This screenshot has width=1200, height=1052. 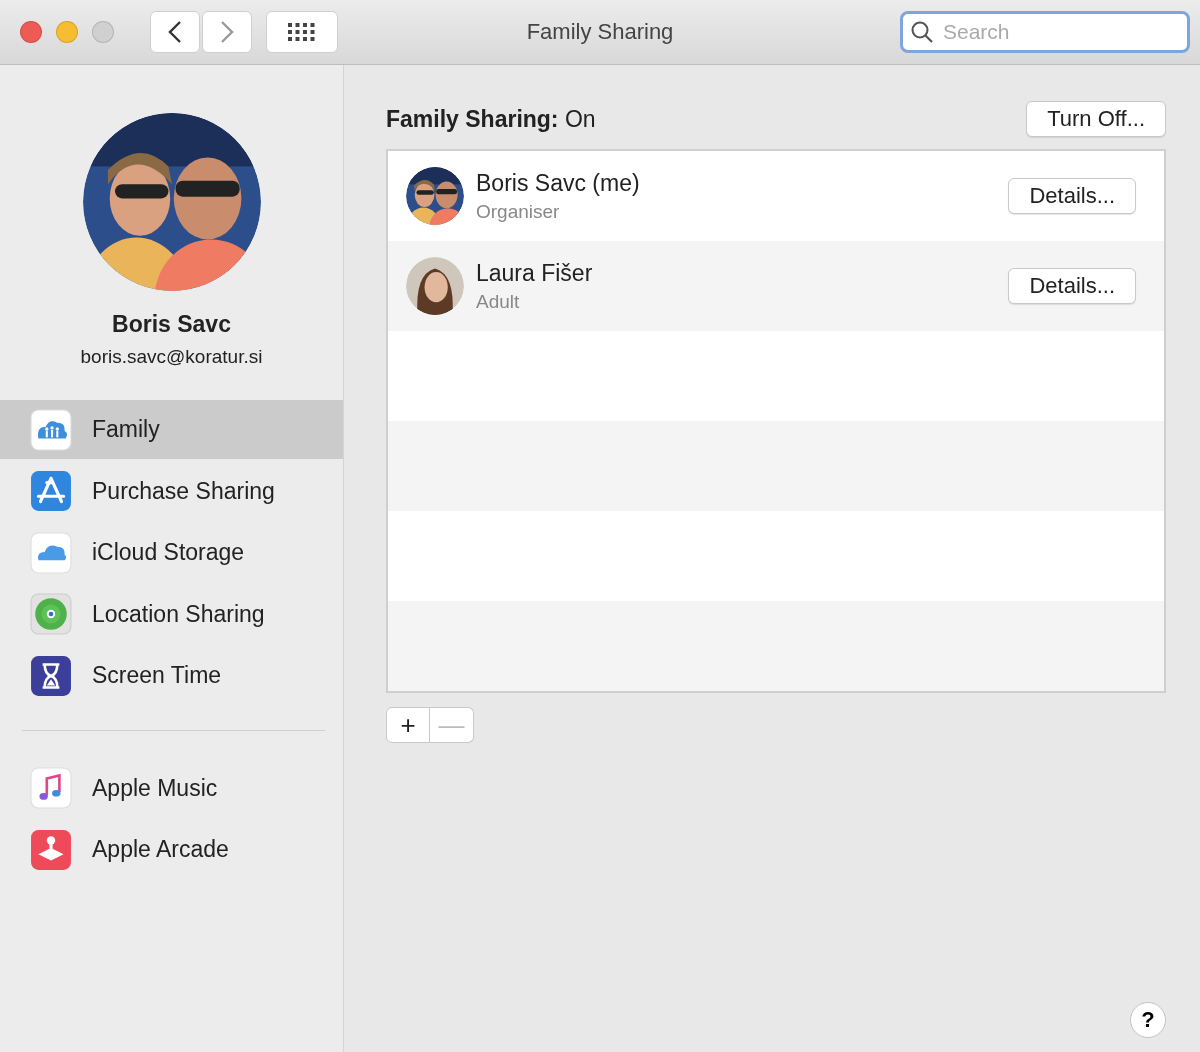 I want to click on back-button, so click(x=175, y=32).